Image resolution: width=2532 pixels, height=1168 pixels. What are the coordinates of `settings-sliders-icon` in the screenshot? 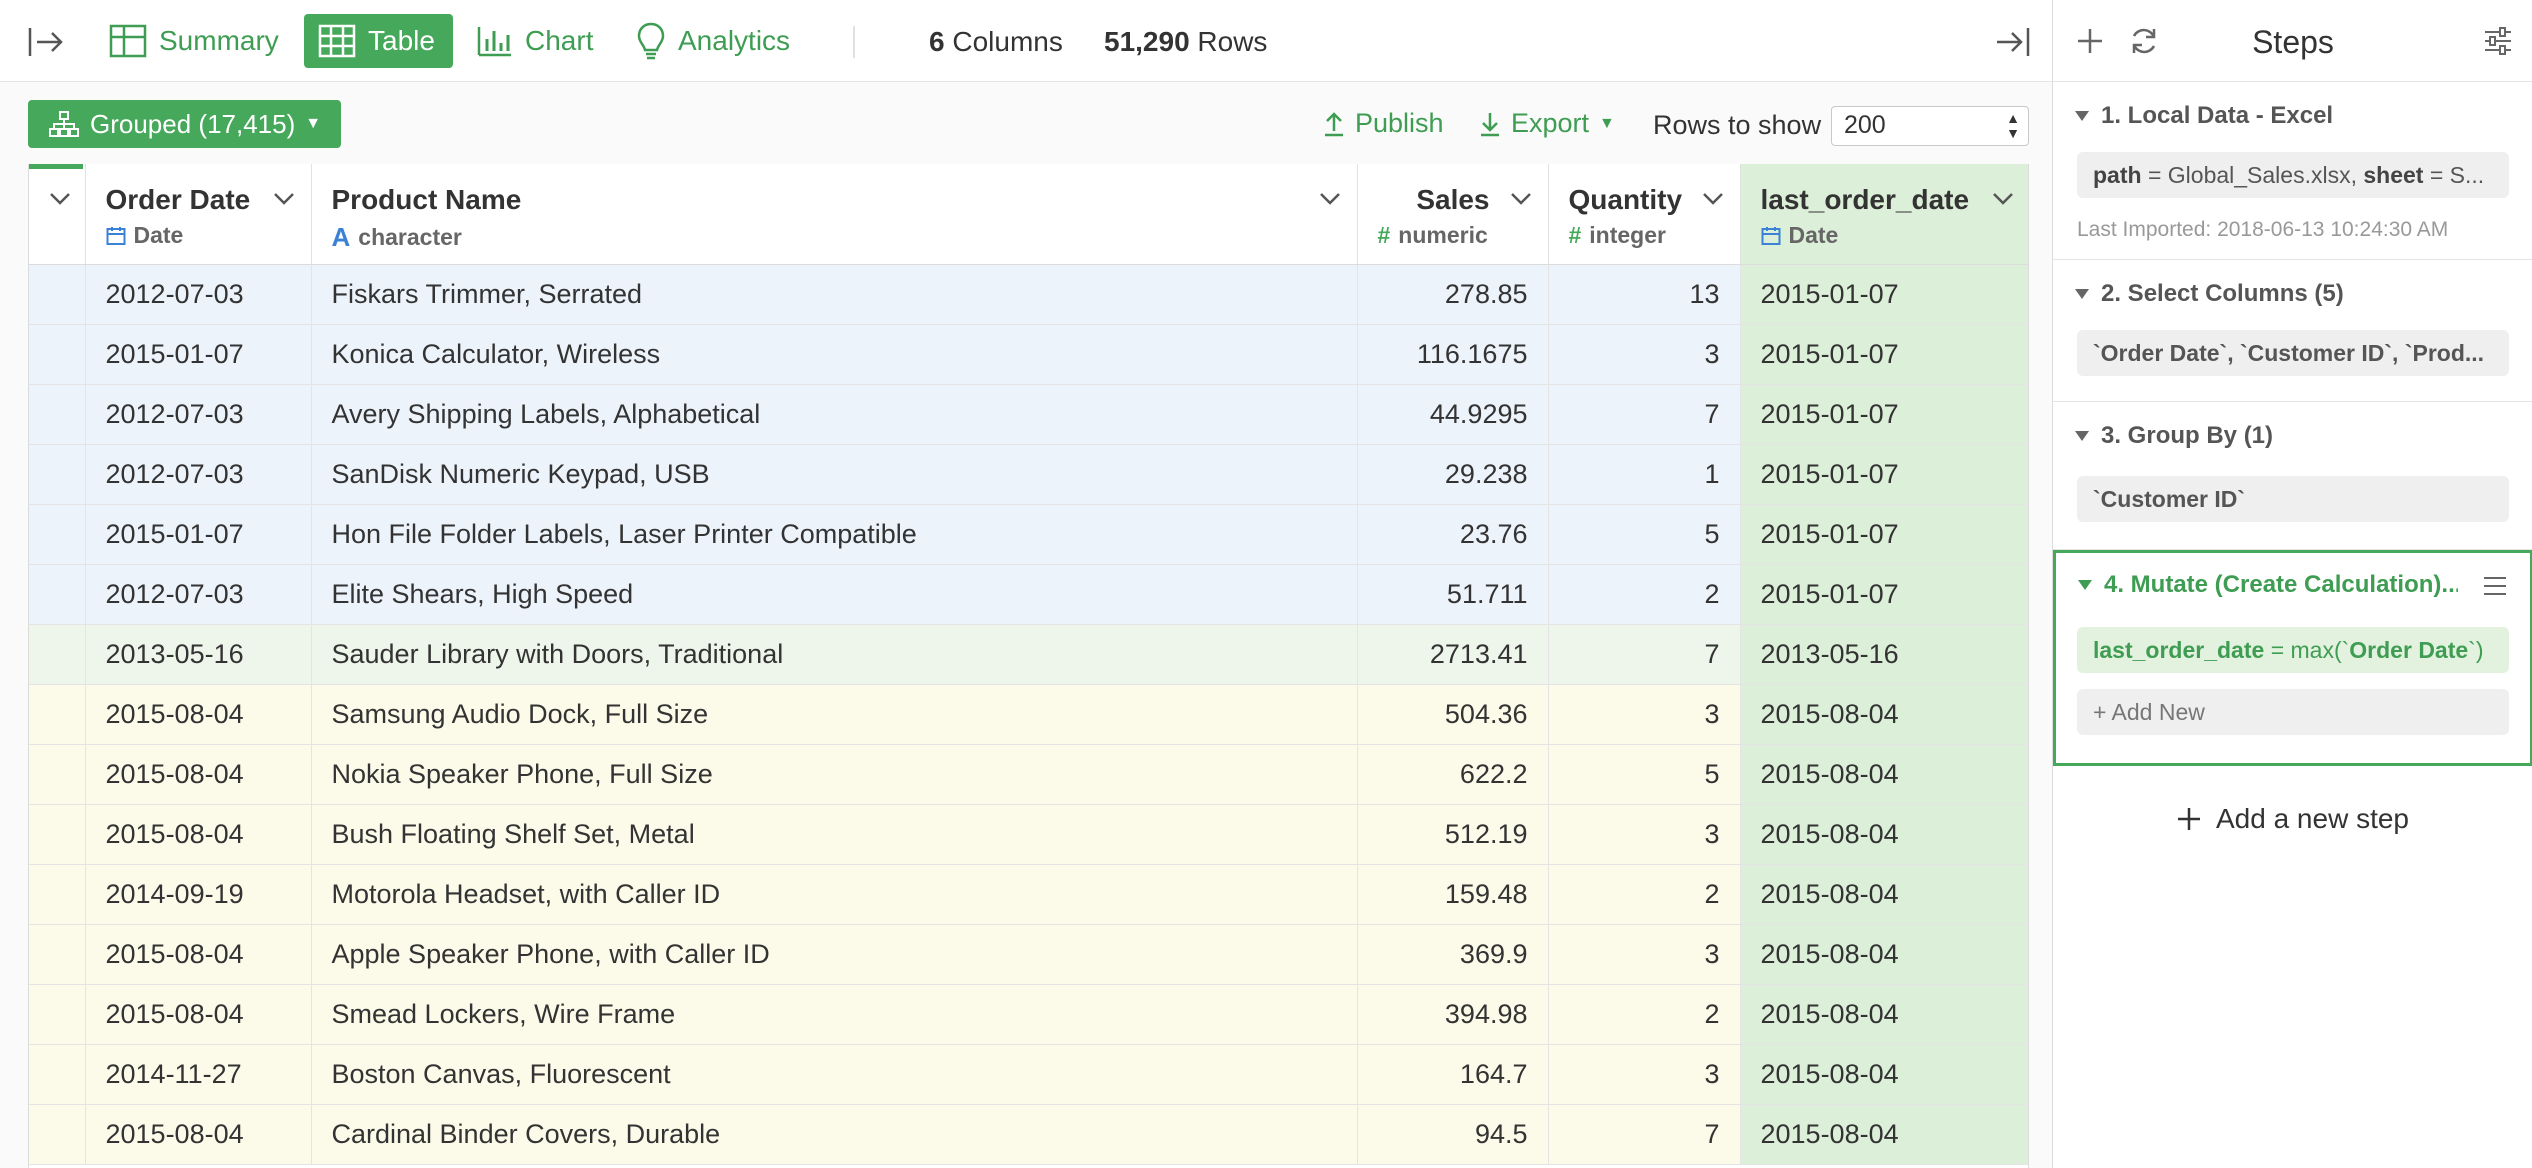 It's located at (2498, 41).